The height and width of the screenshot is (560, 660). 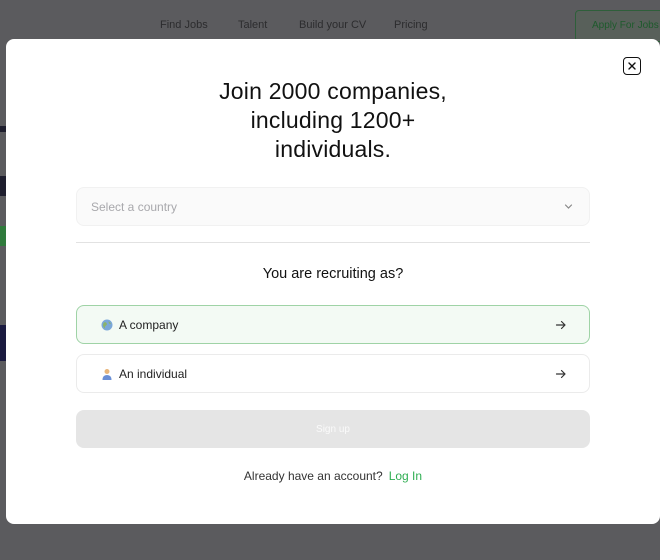 I want to click on country-select: Select a country, so click(x=333, y=206).